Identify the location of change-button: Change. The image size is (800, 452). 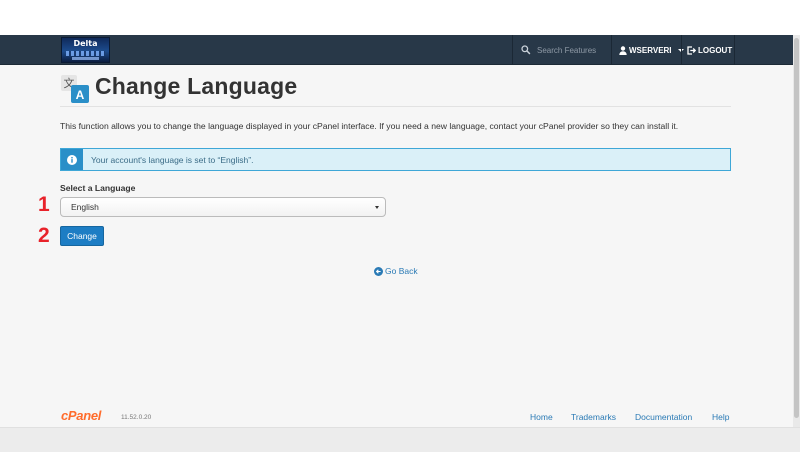
(82, 236).